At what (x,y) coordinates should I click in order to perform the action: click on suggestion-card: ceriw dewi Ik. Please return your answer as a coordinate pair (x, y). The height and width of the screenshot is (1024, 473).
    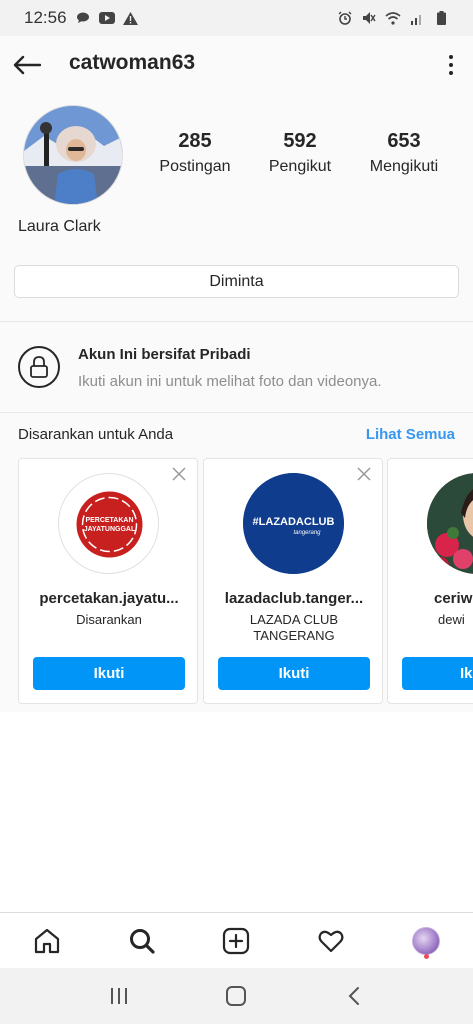
    Looking at the image, I should click on (430, 581).